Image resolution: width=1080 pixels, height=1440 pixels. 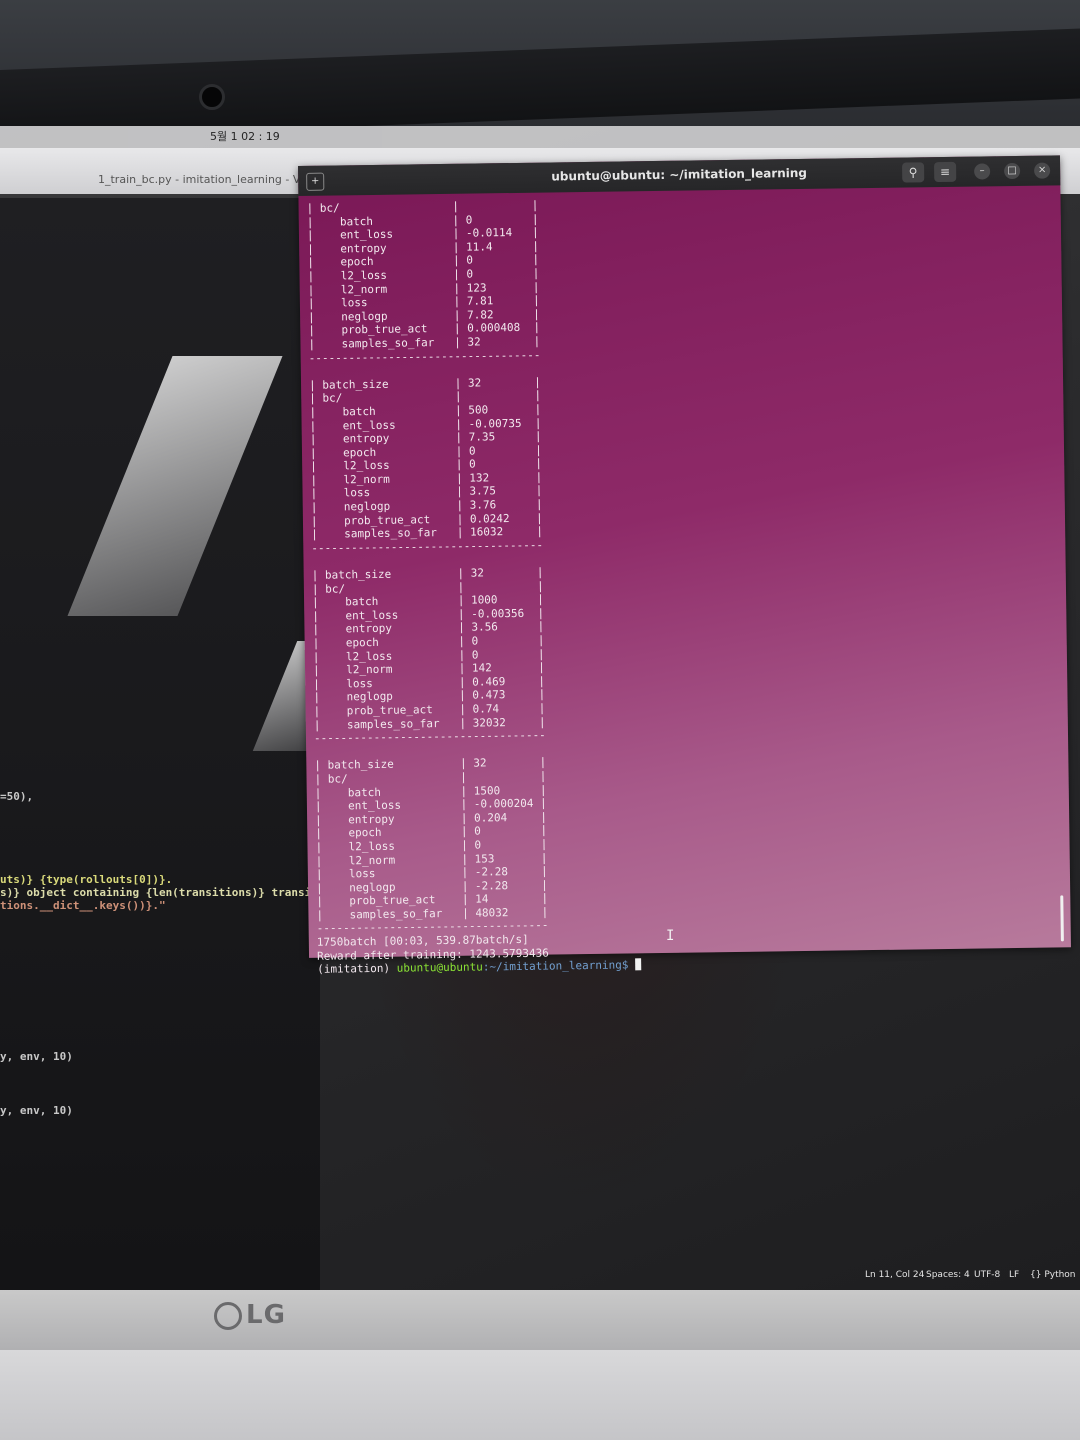 I want to click on text-cursor-icon: I, so click(x=670, y=936).